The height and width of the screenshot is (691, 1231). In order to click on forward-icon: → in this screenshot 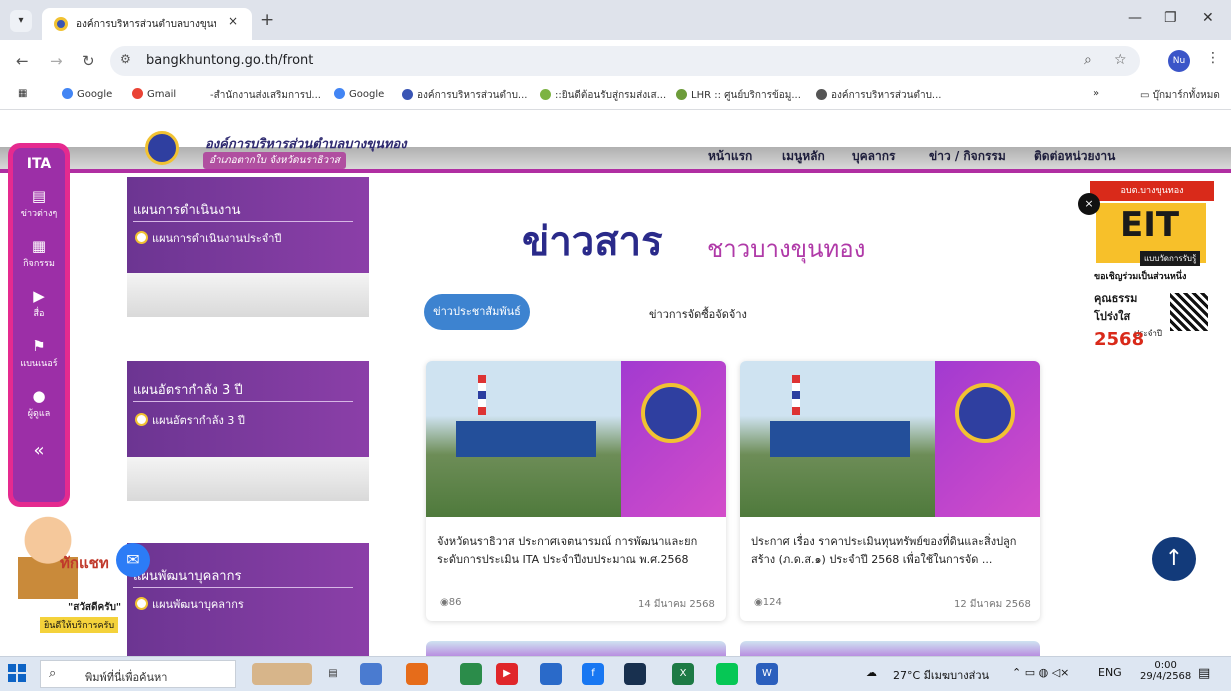, I will do `click(56, 61)`.